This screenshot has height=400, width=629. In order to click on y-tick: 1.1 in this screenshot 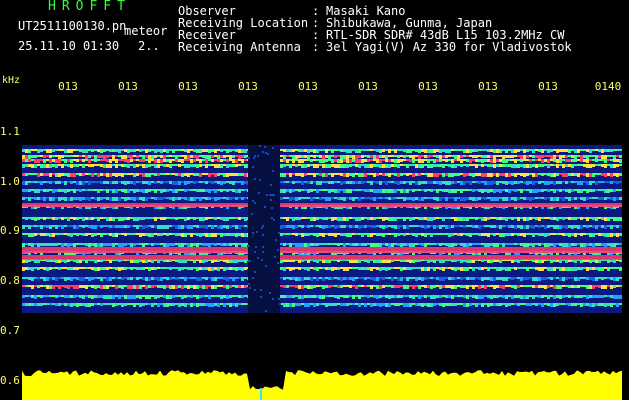, I will do `click(10, 131)`.